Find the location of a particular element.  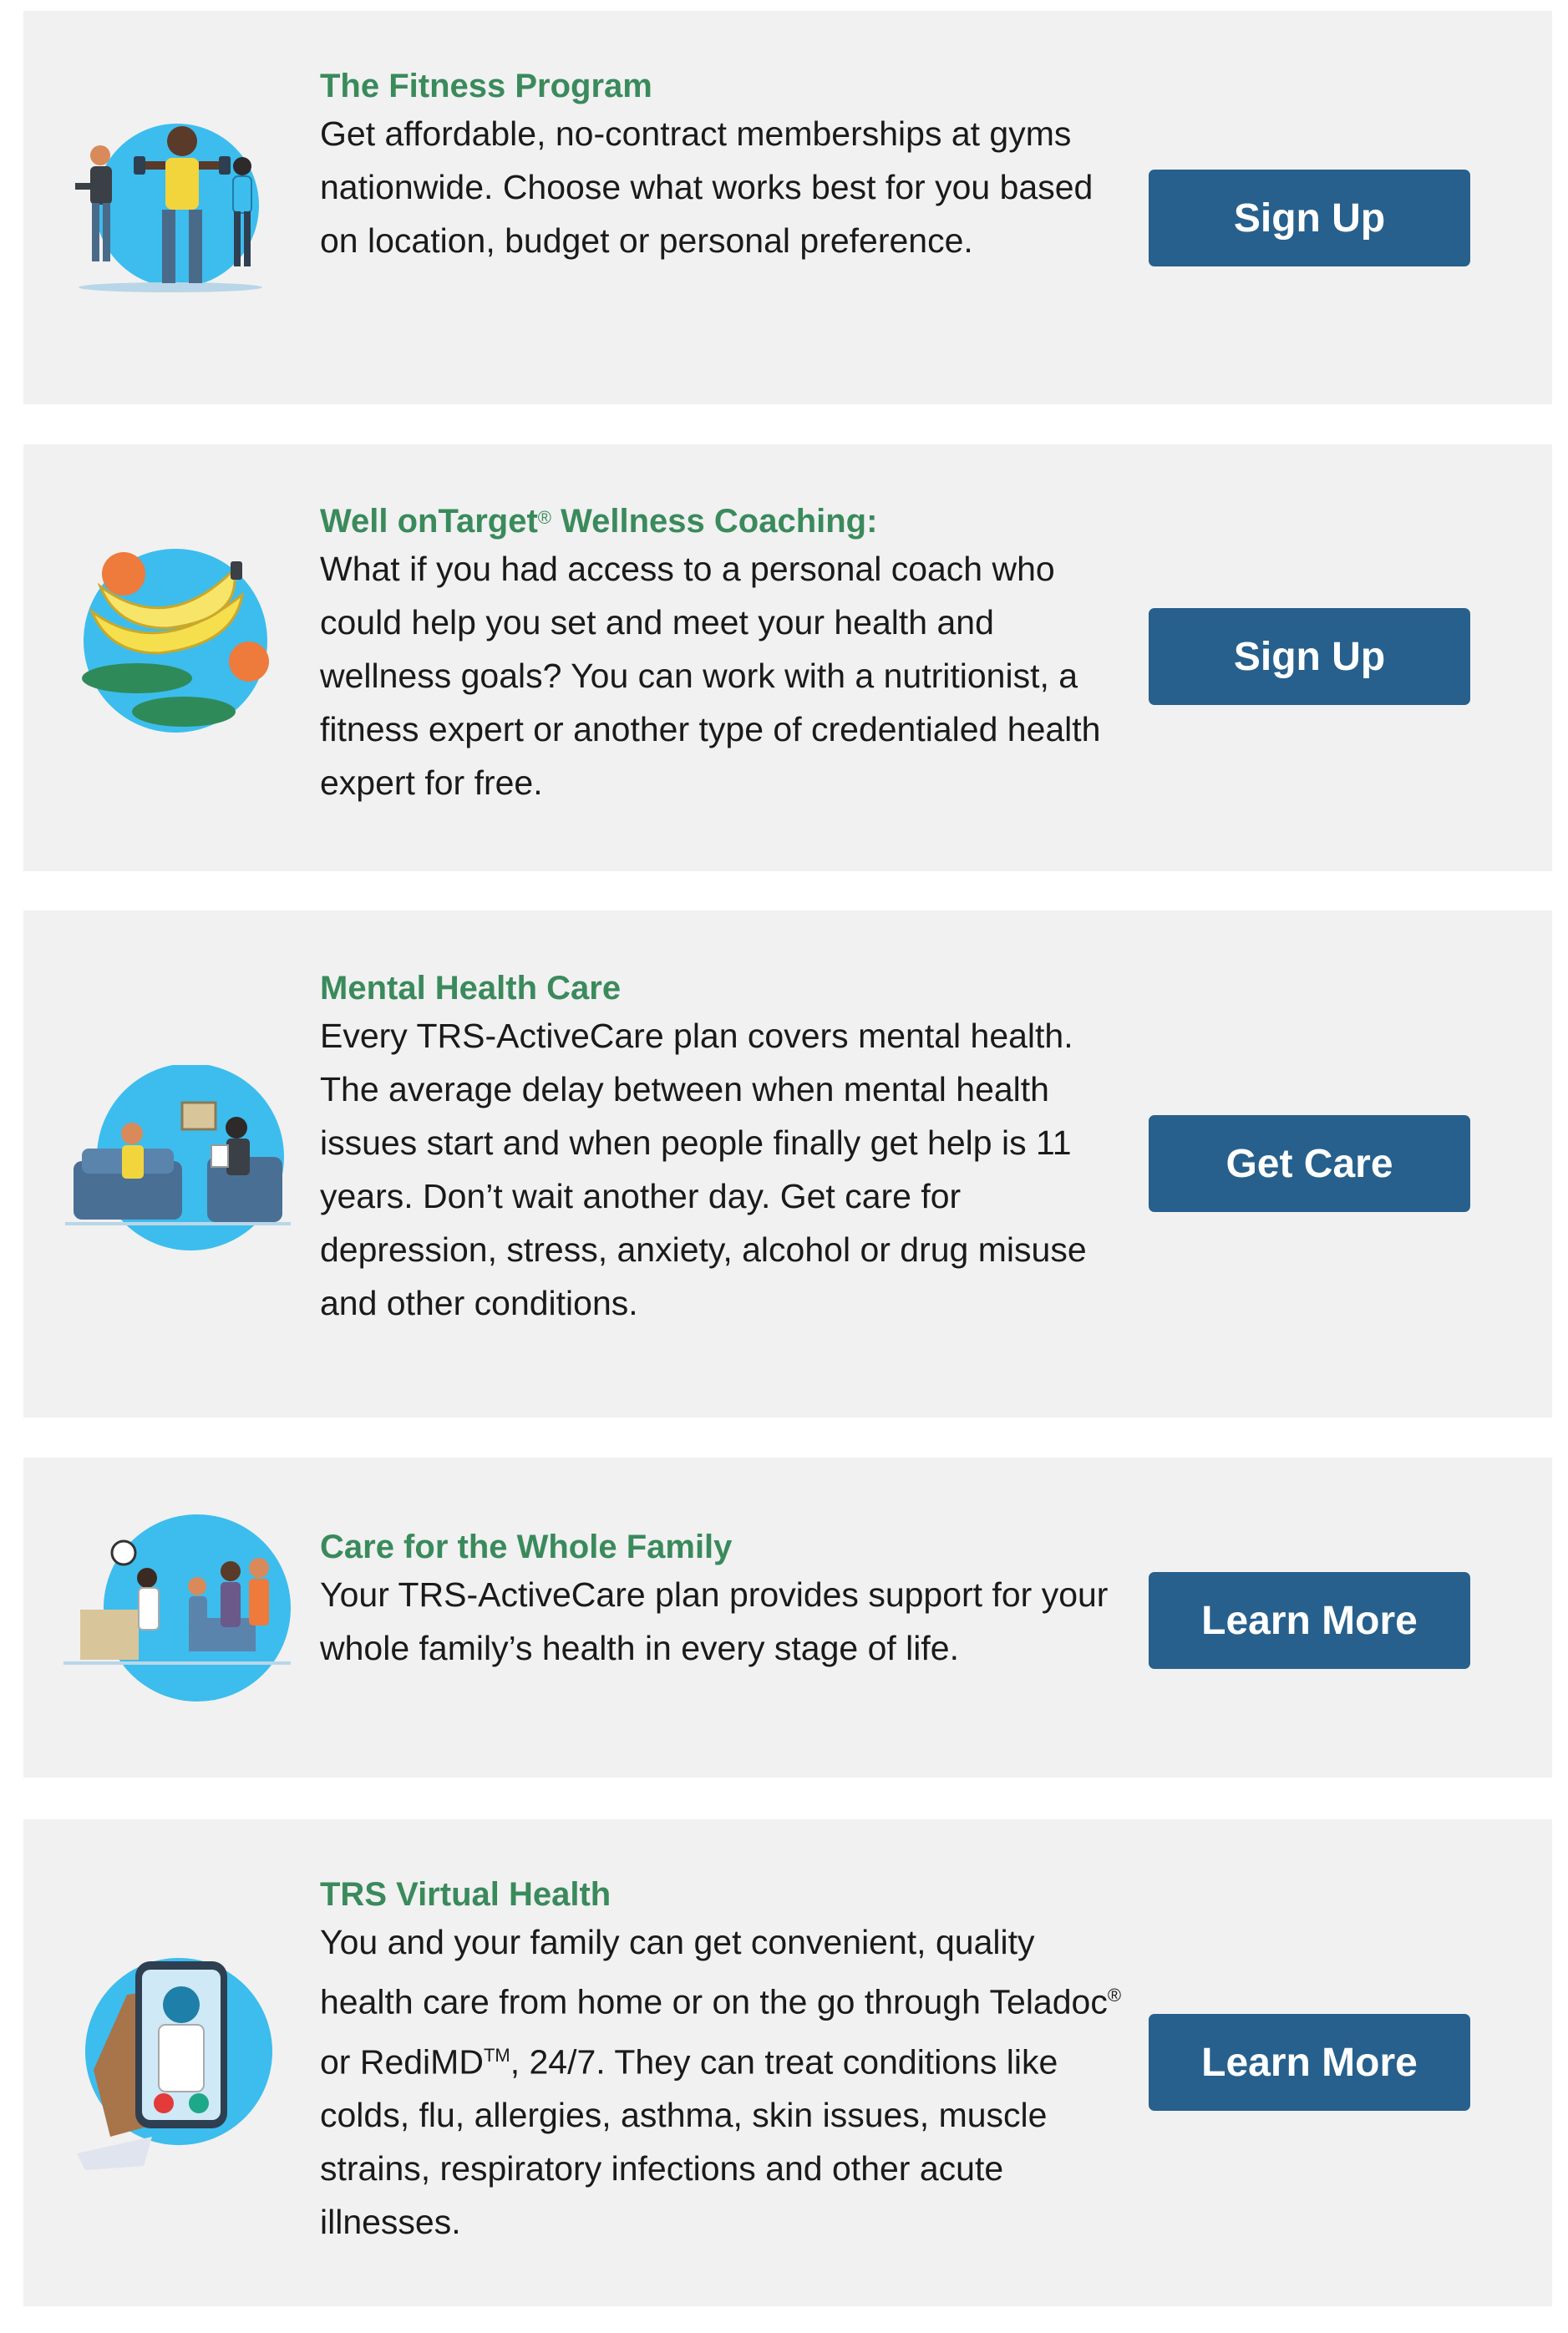

title-main: Well onTarget is located at coordinates (429, 521).